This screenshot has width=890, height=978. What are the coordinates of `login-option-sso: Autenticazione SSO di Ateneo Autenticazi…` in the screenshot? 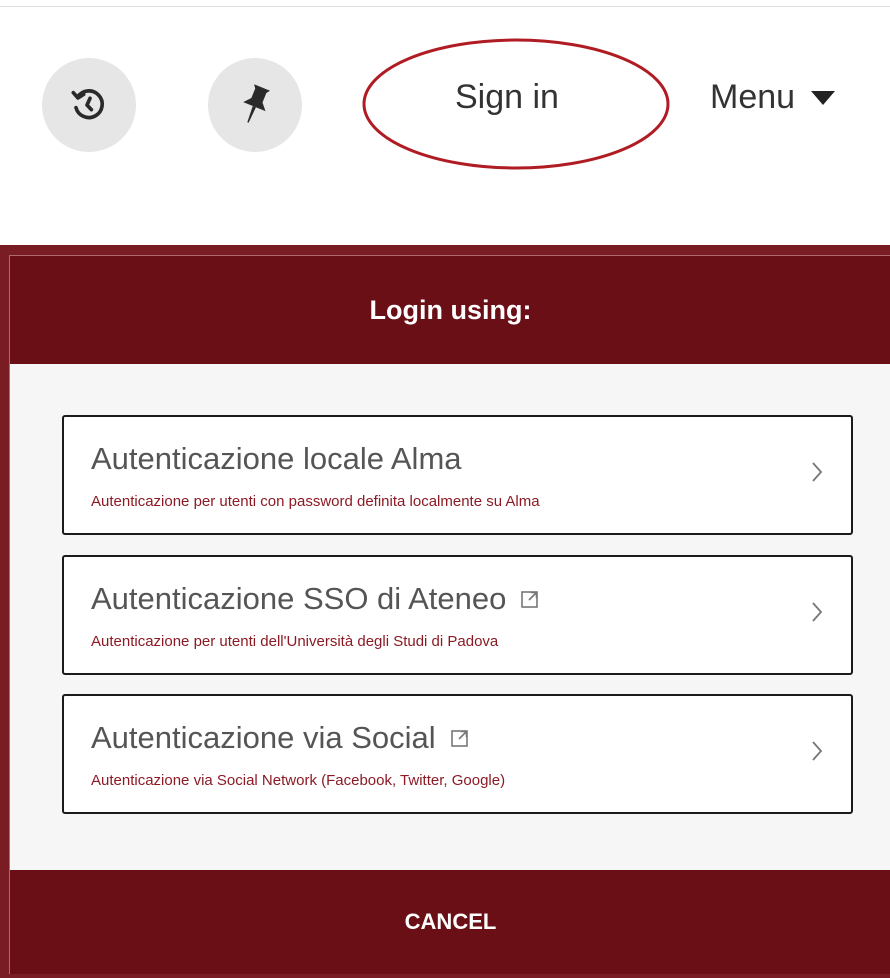 It's located at (457, 615).